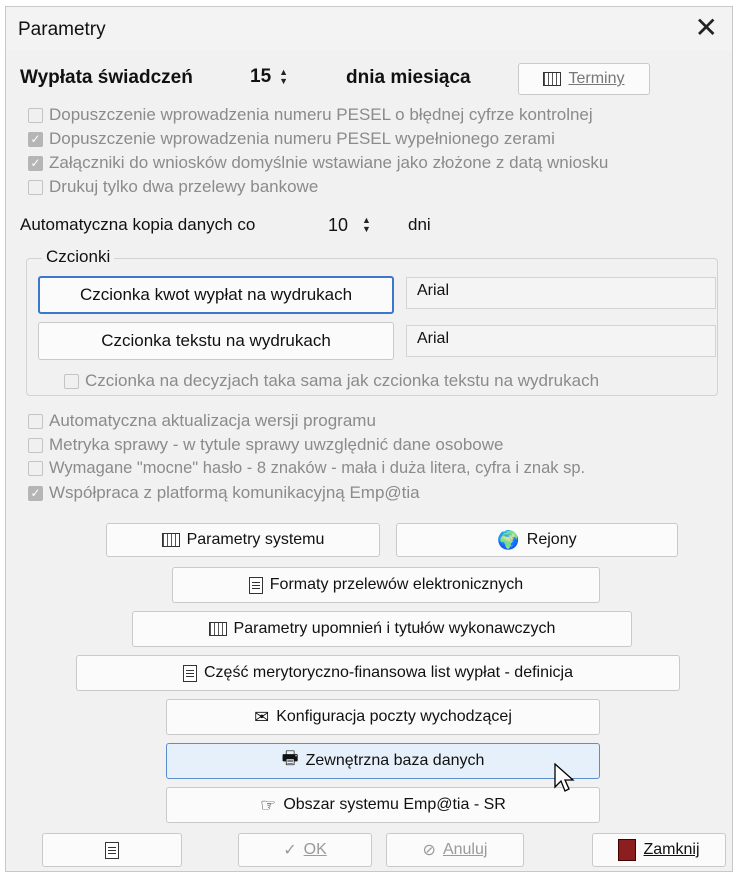  What do you see at coordinates (419, 224) in the screenshot?
I see `backup-suffix: dni` at bounding box center [419, 224].